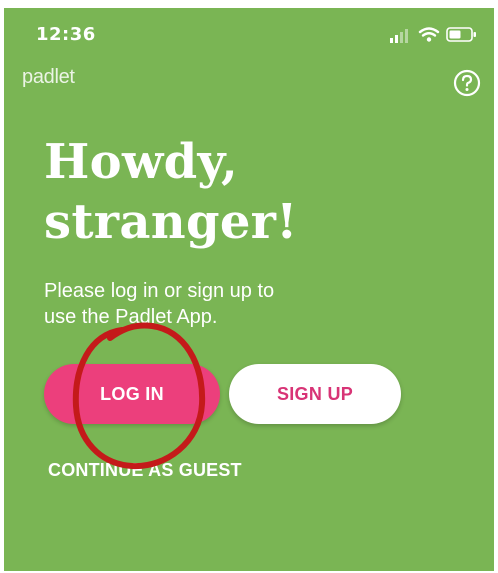 This screenshot has width=498, height=573. I want to click on app-header: padlet, so click(249, 80).